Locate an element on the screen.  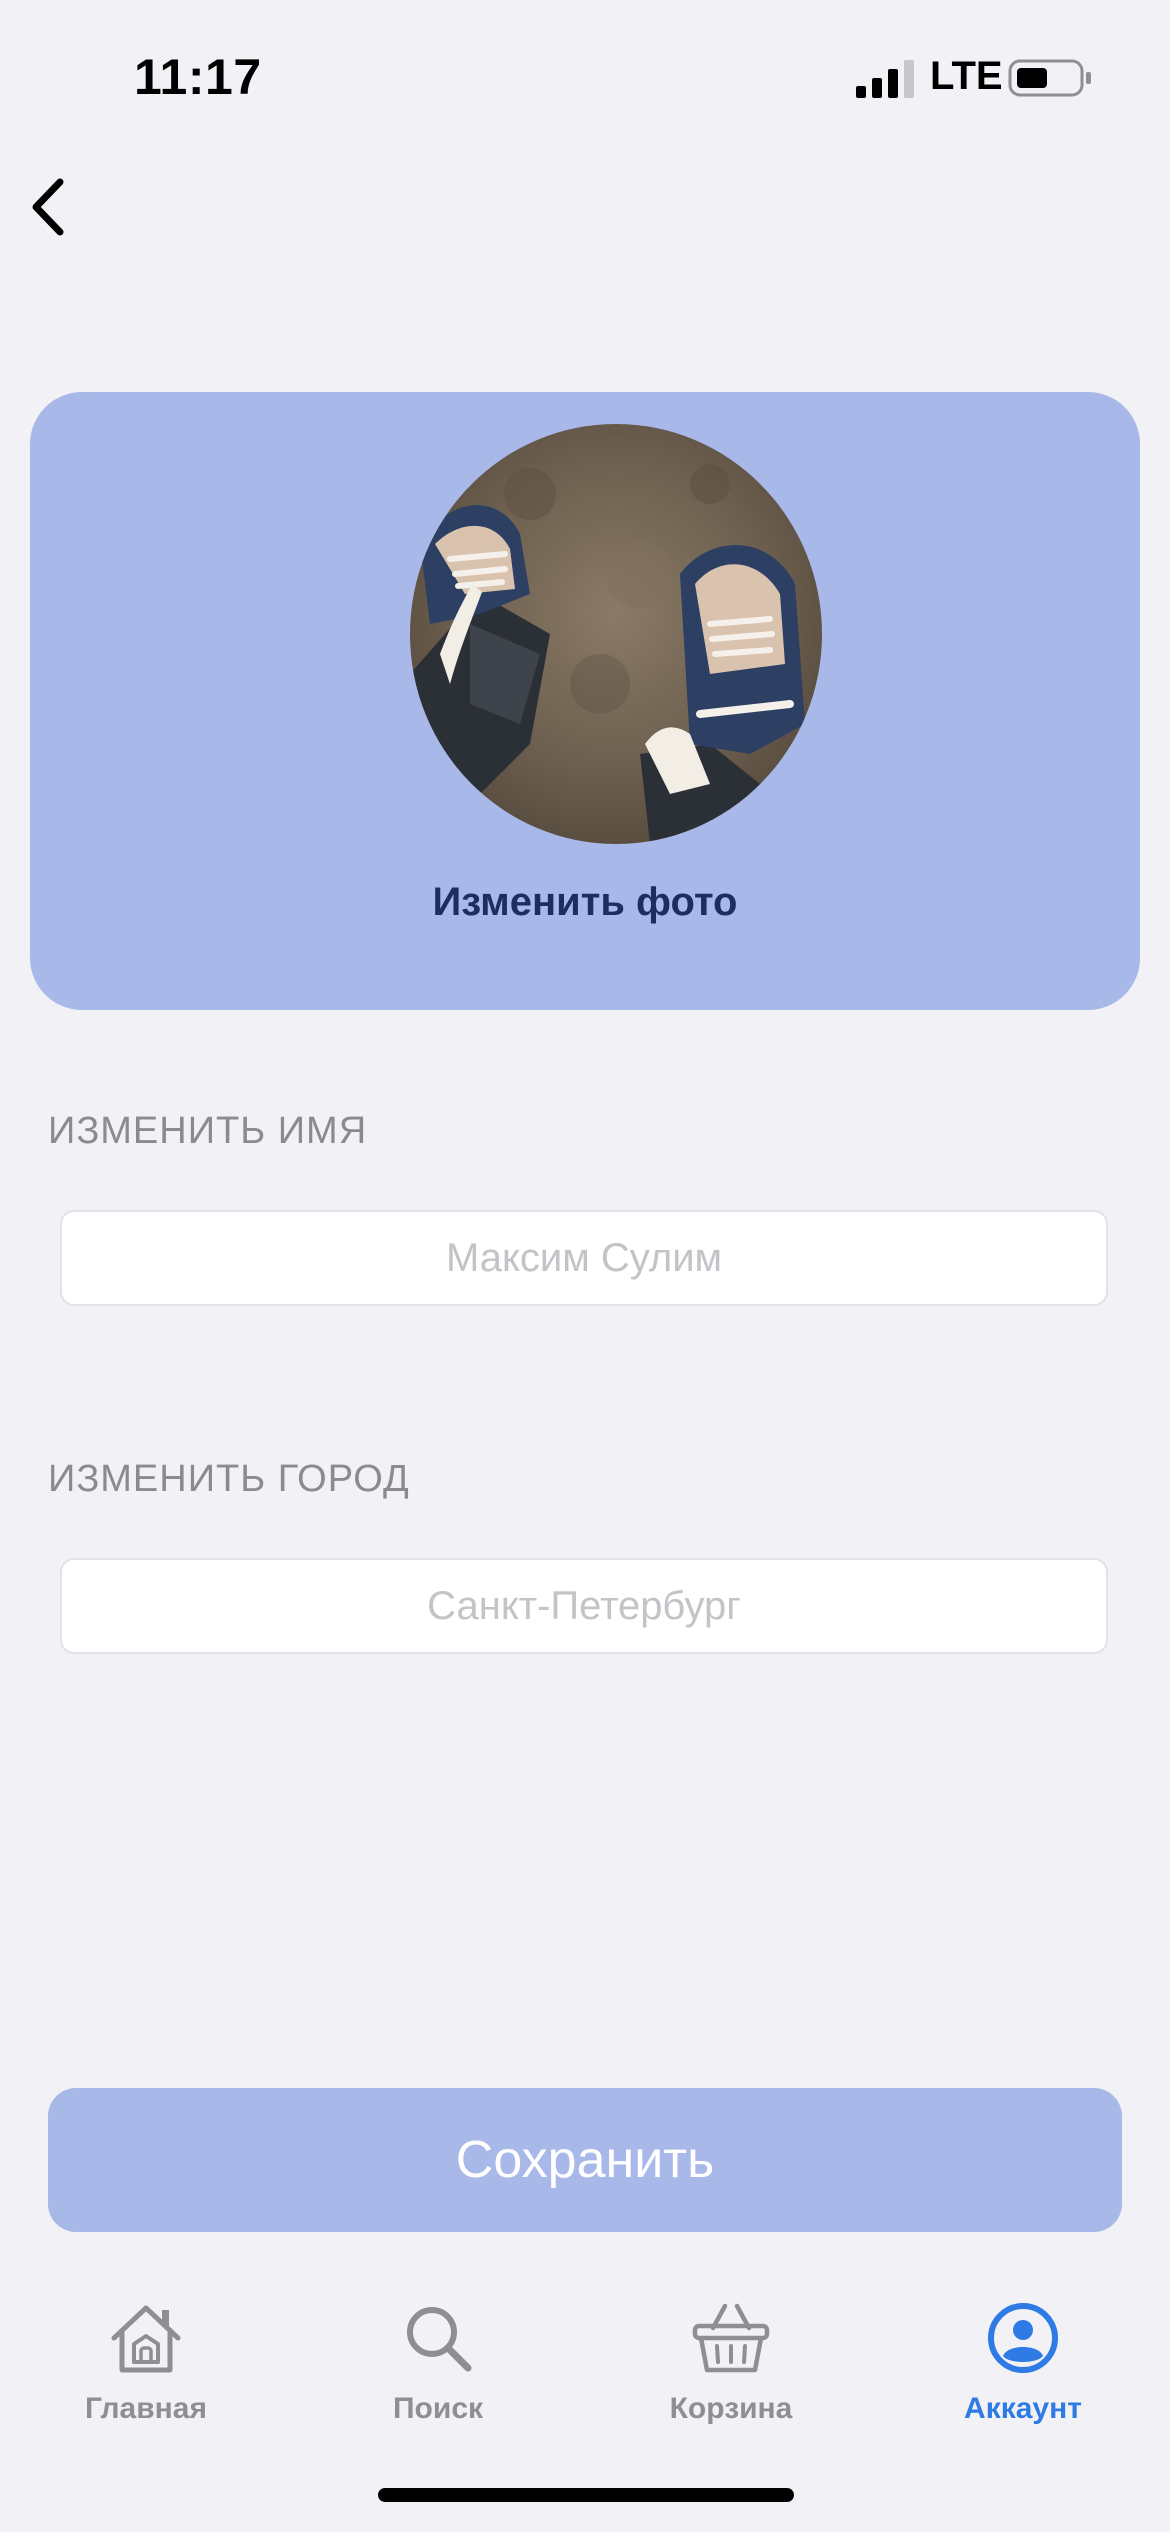
status-time: 11:17 is located at coordinates (198, 77).